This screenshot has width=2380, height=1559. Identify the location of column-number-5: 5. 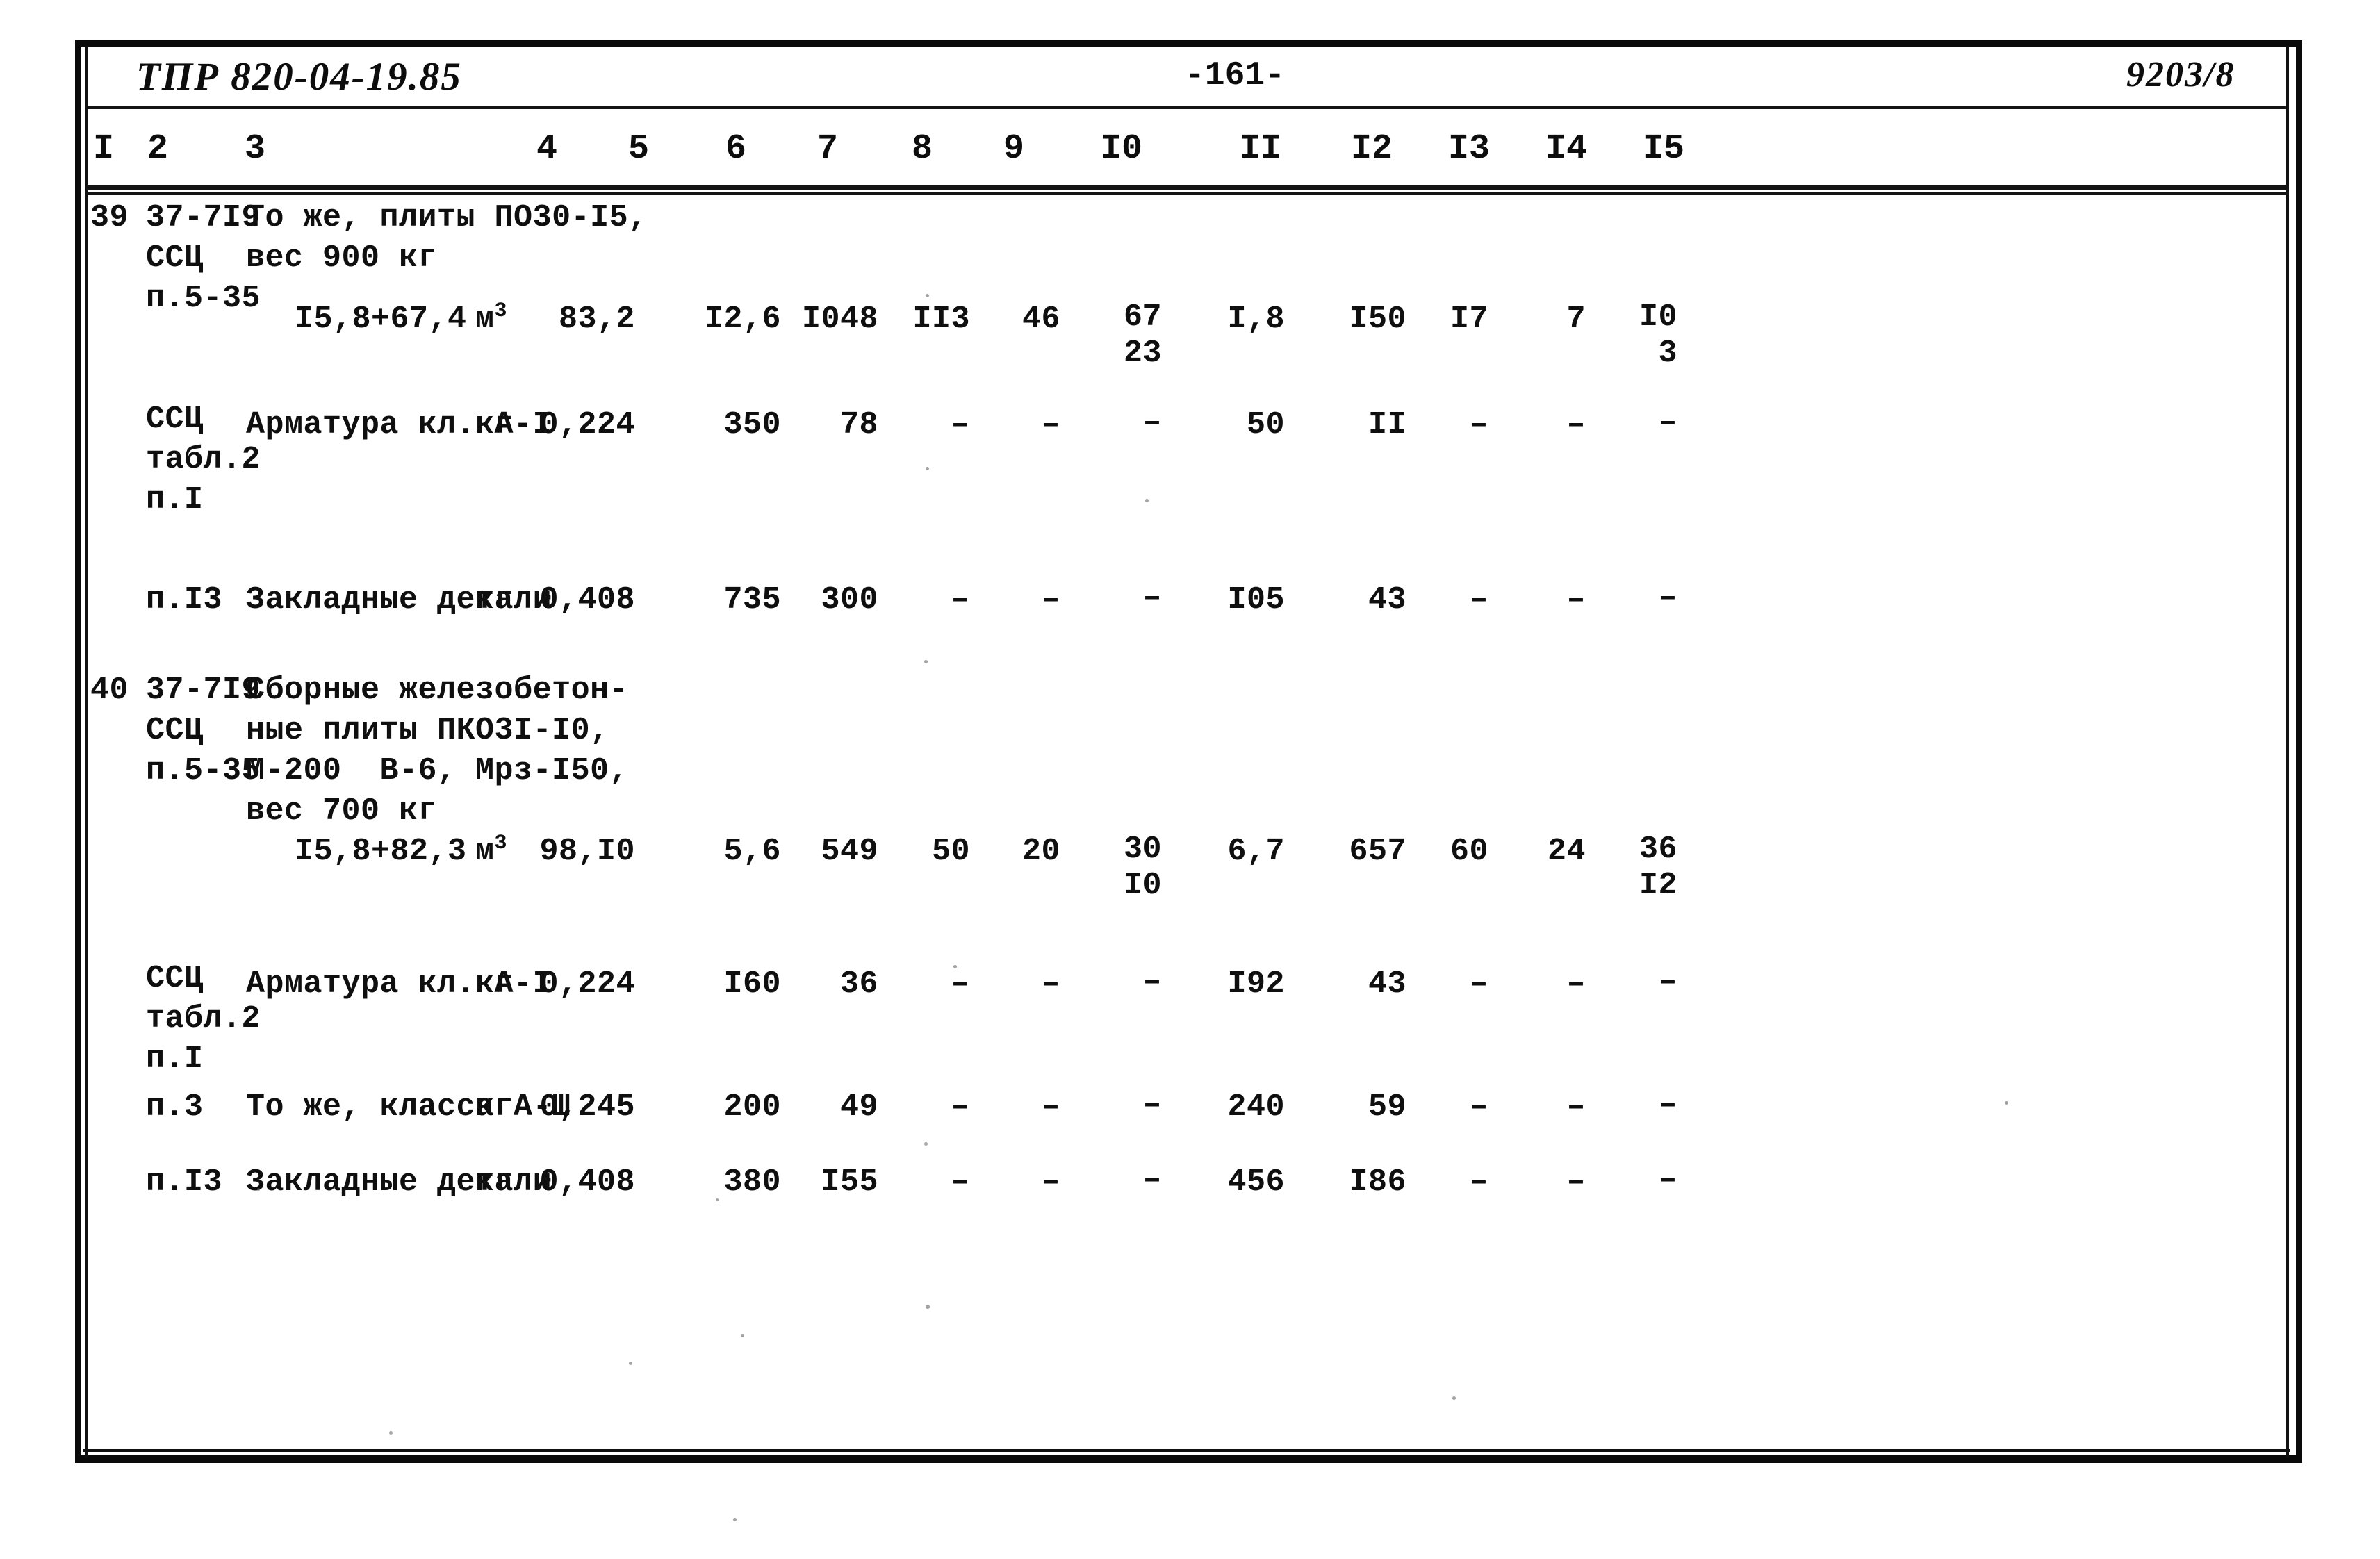
(639, 149).